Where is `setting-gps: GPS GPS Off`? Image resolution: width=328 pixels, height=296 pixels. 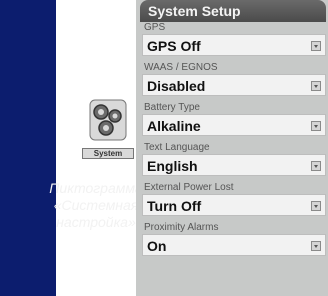 setting-gps: GPS GPS Off is located at coordinates (234, 39).